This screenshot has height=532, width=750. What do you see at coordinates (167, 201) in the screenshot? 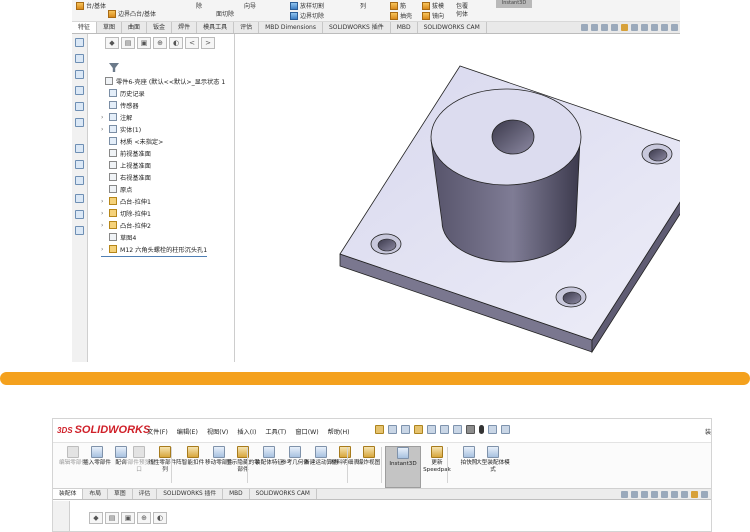
I see `tree-node: › 凸台-拉伸1` at bounding box center [167, 201].